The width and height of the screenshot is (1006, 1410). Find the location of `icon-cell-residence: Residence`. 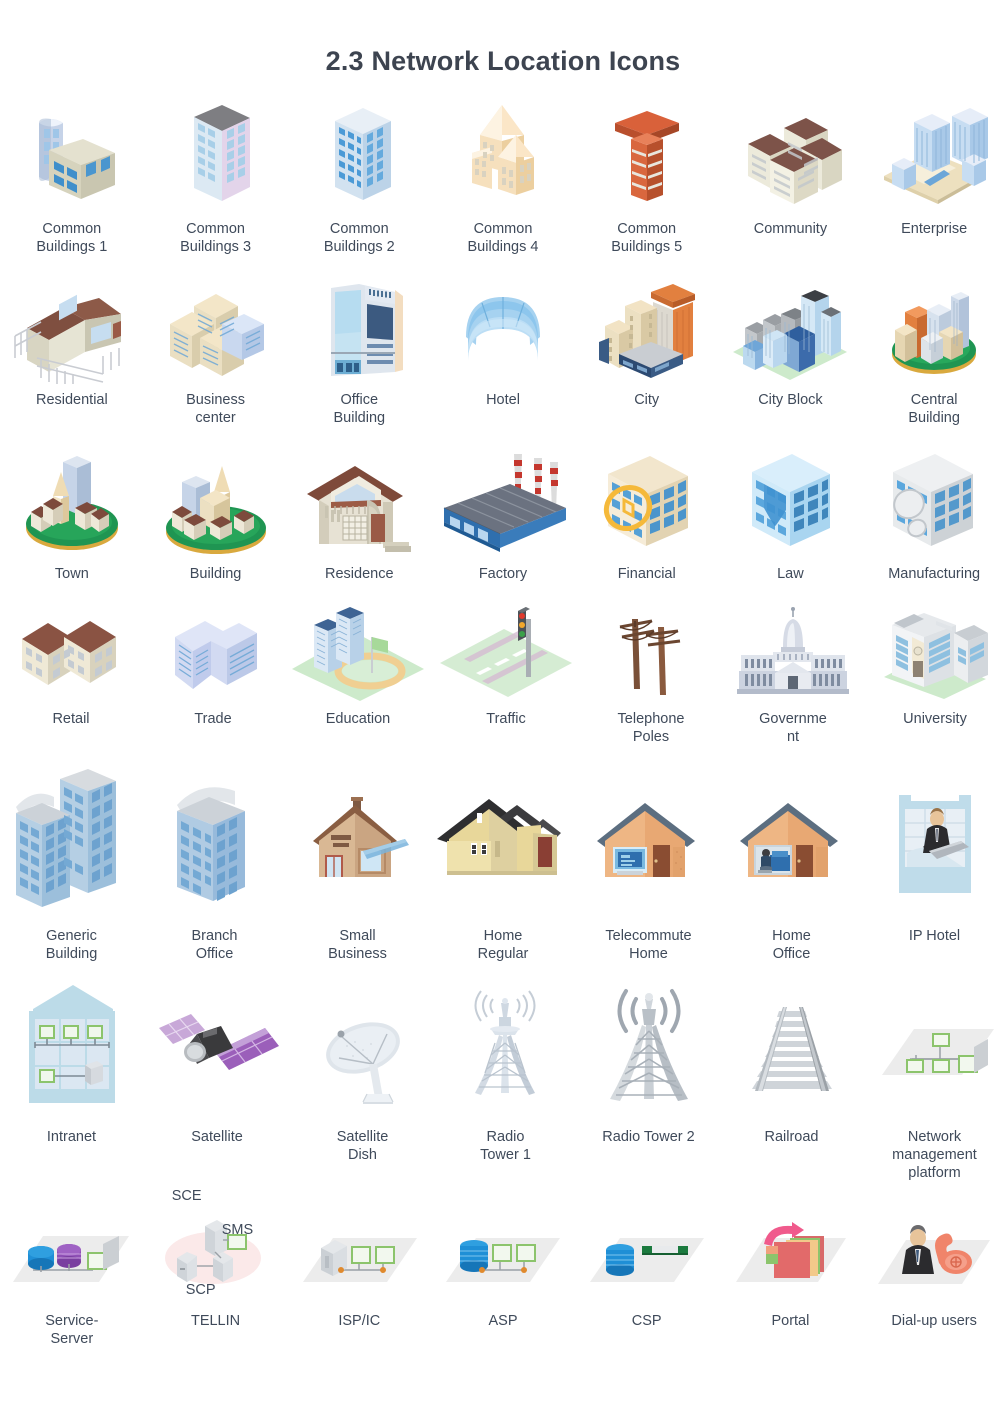

icon-cell-residence: Residence is located at coordinates (359, 515).